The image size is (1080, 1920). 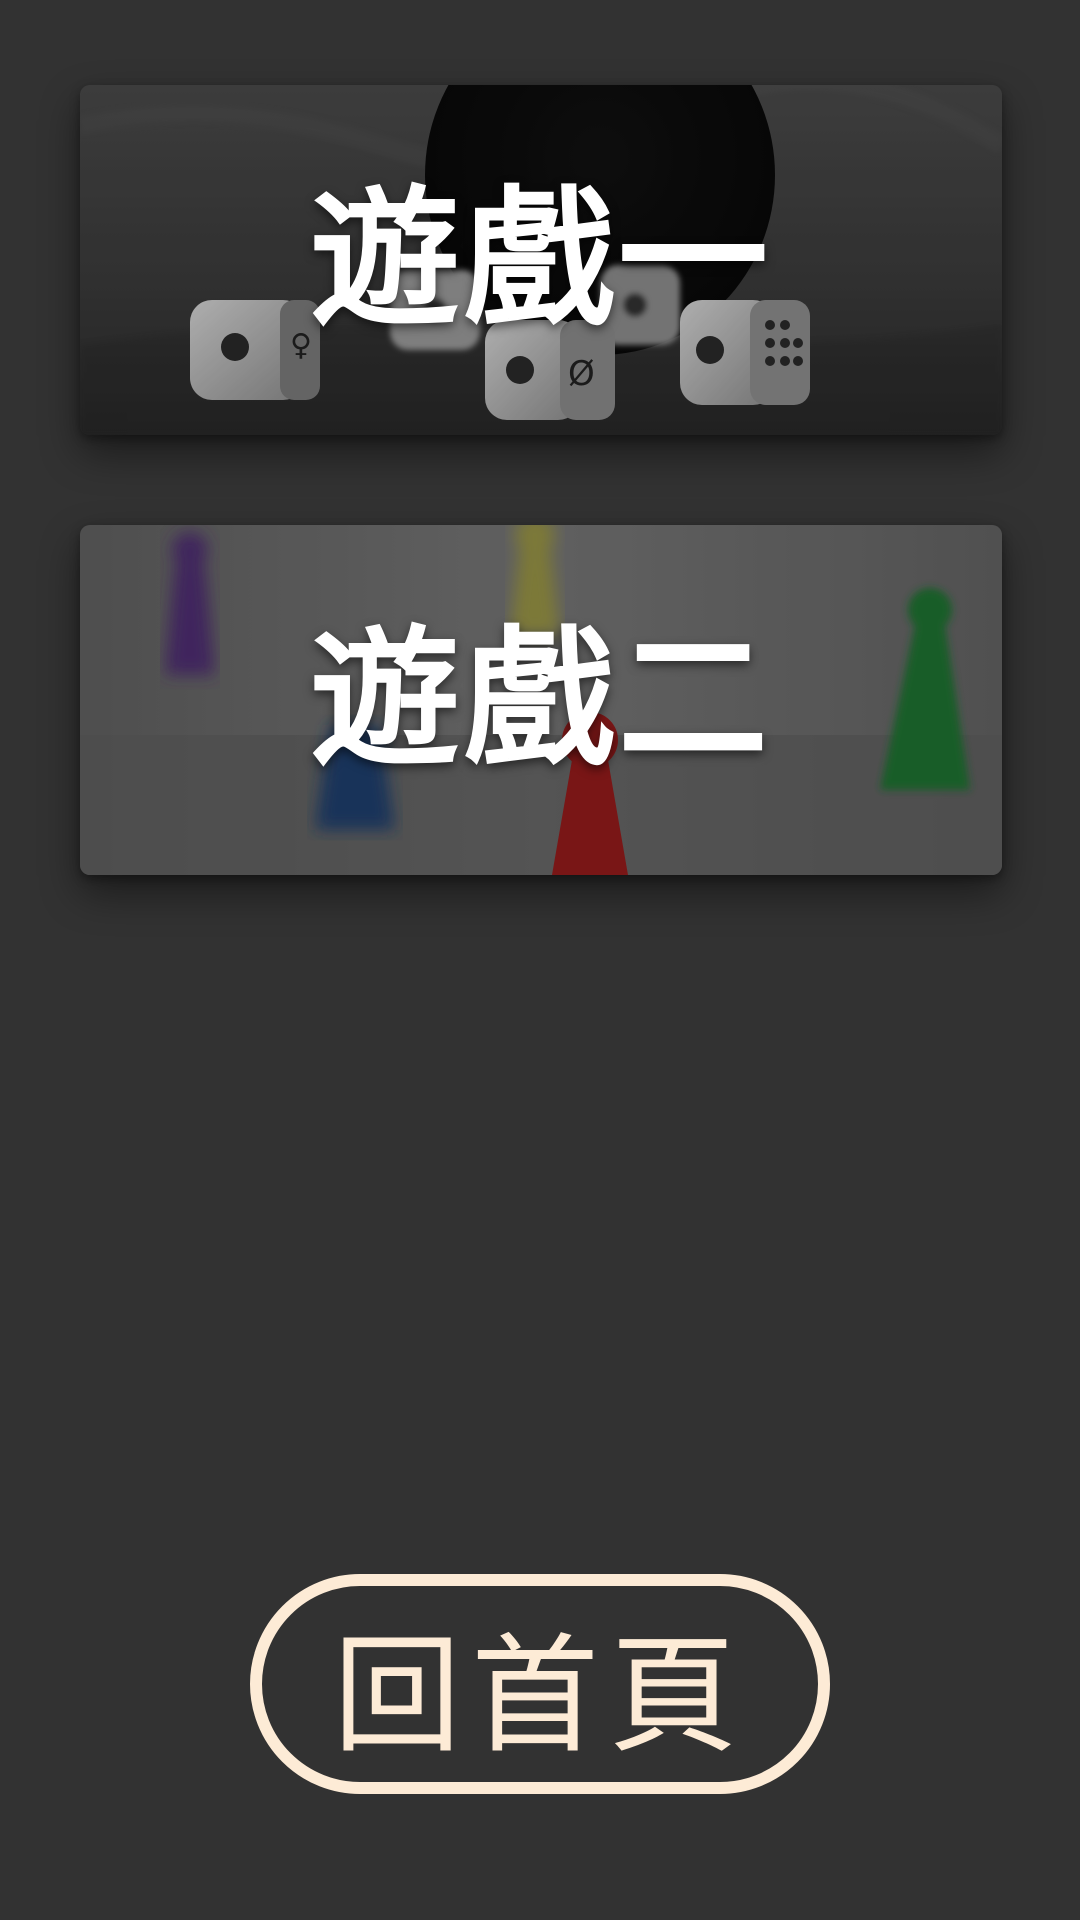 I want to click on game-2-title: 遊戲二, so click(x=540, y=700).